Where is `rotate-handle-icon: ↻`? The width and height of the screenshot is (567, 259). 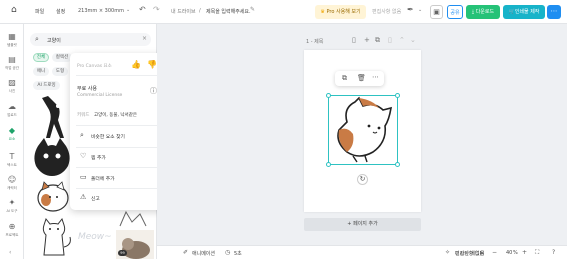 rotate-handle-icon: ↻ is located at coordinates (362, 179).